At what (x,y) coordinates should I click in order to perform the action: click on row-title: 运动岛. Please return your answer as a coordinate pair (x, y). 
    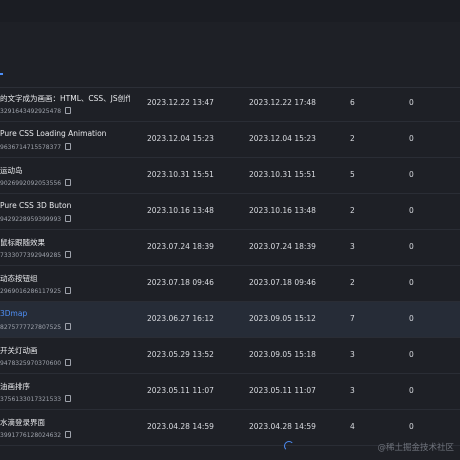
    Looking at the image, I should click on (11, 170).